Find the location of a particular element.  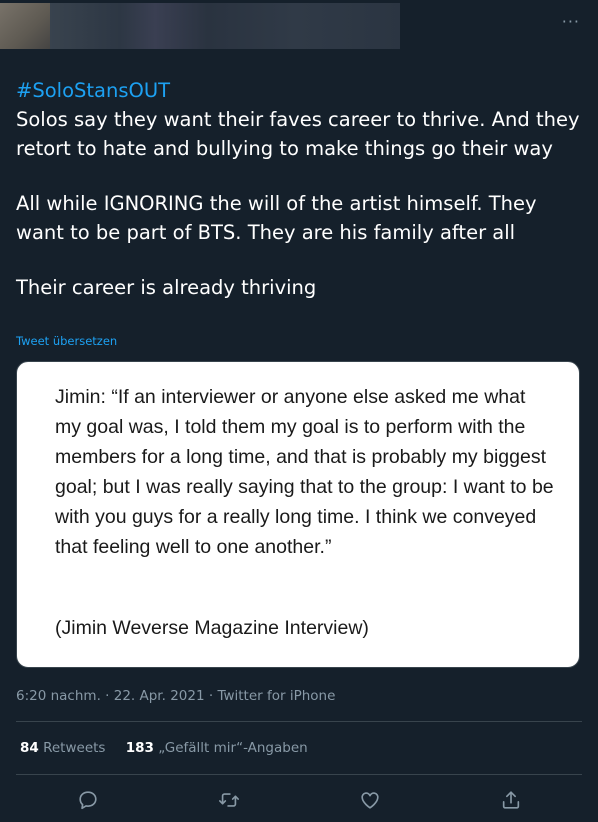

tweet-date: 22. Apr. 2021 is located at coordinates (159, 696).